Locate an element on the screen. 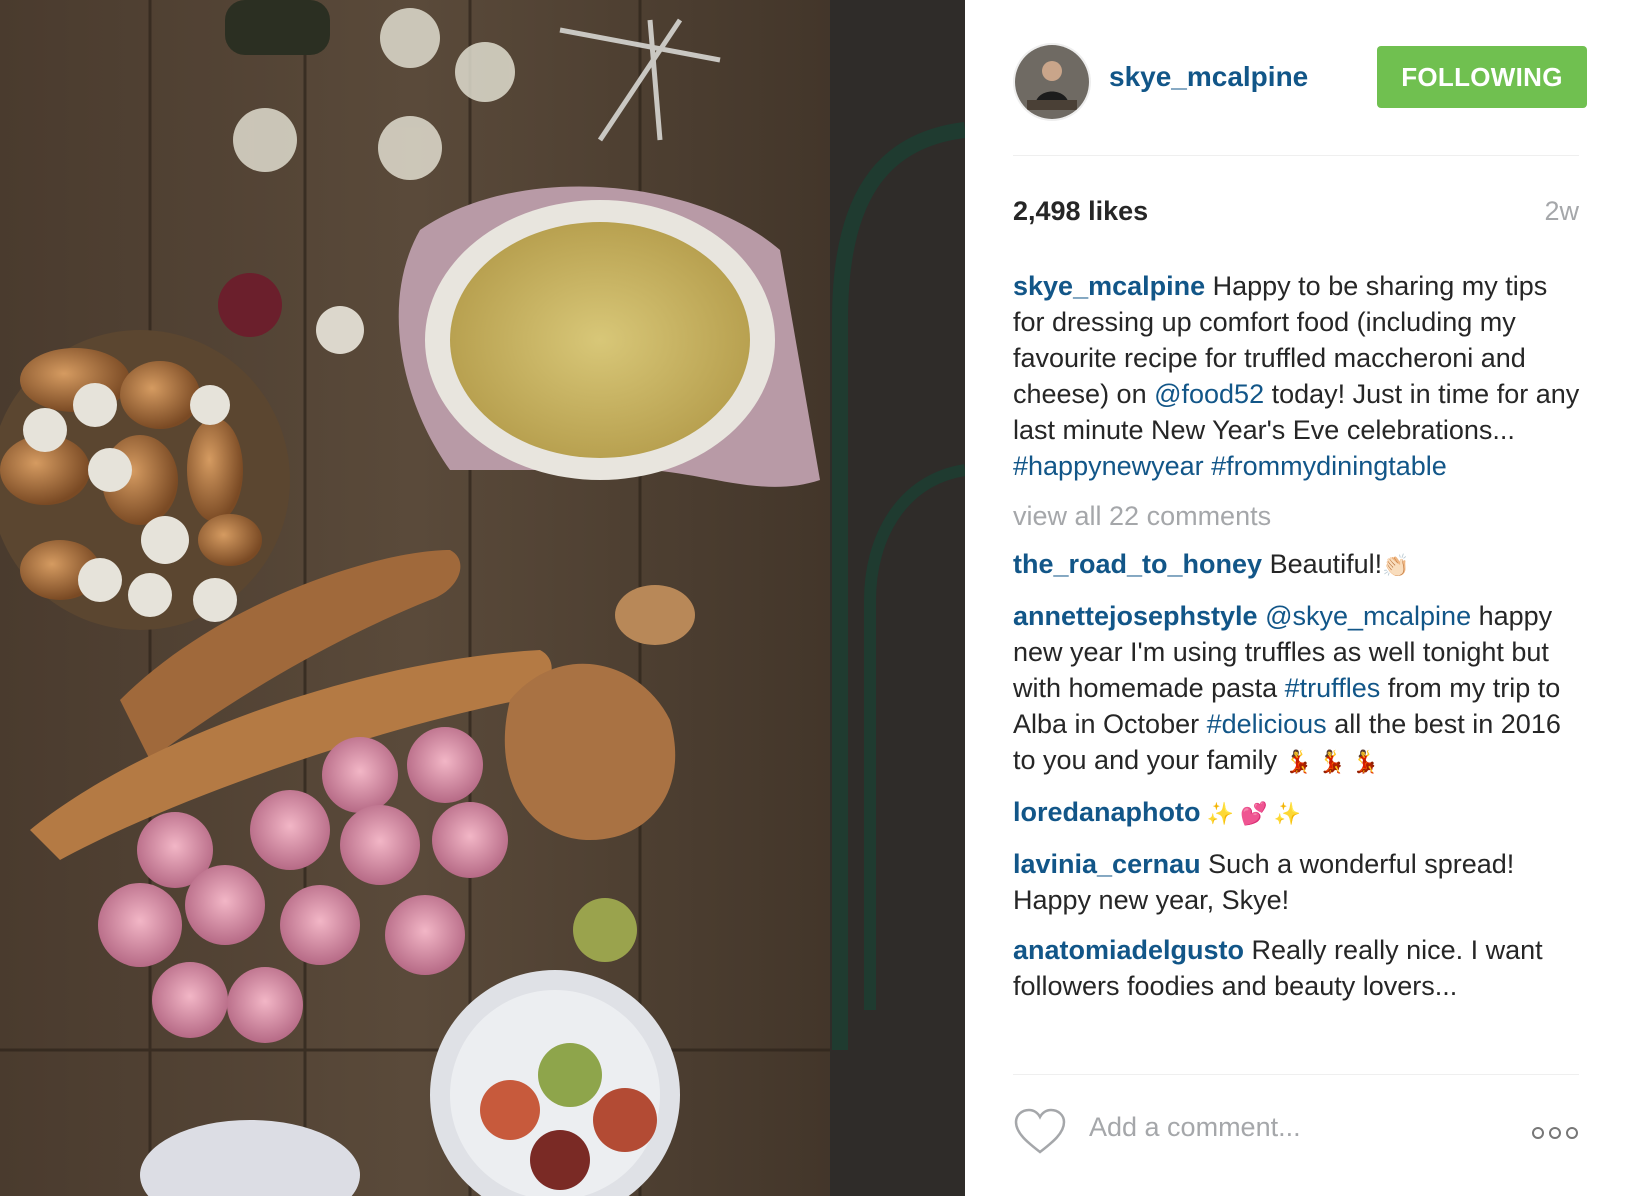  caption-username-link: skye_mcalpine is located at coordinates (1109, 286).